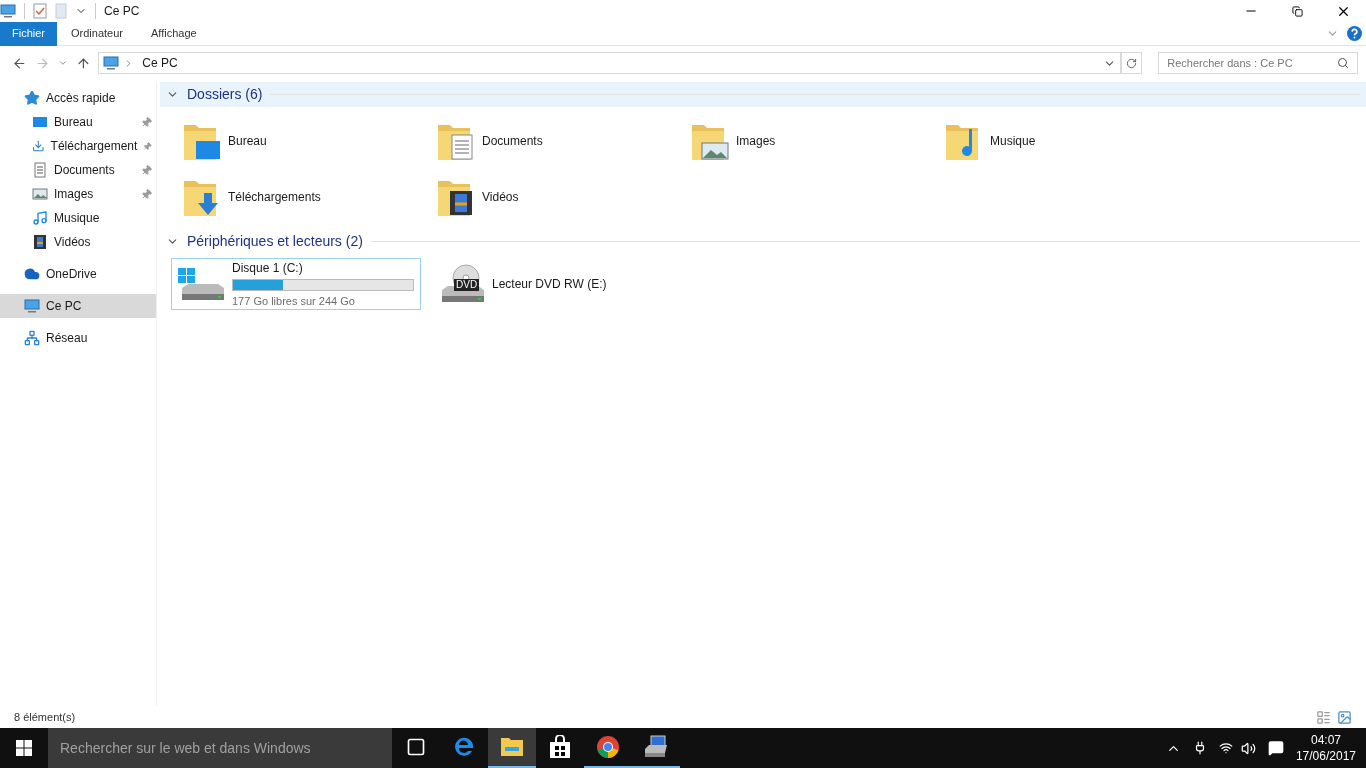 The height and width of the screenshot is (768, 1366). Describe the element at coordinates (563, 141) in the screenshot. I see `folder-tile: Documents` at that location.